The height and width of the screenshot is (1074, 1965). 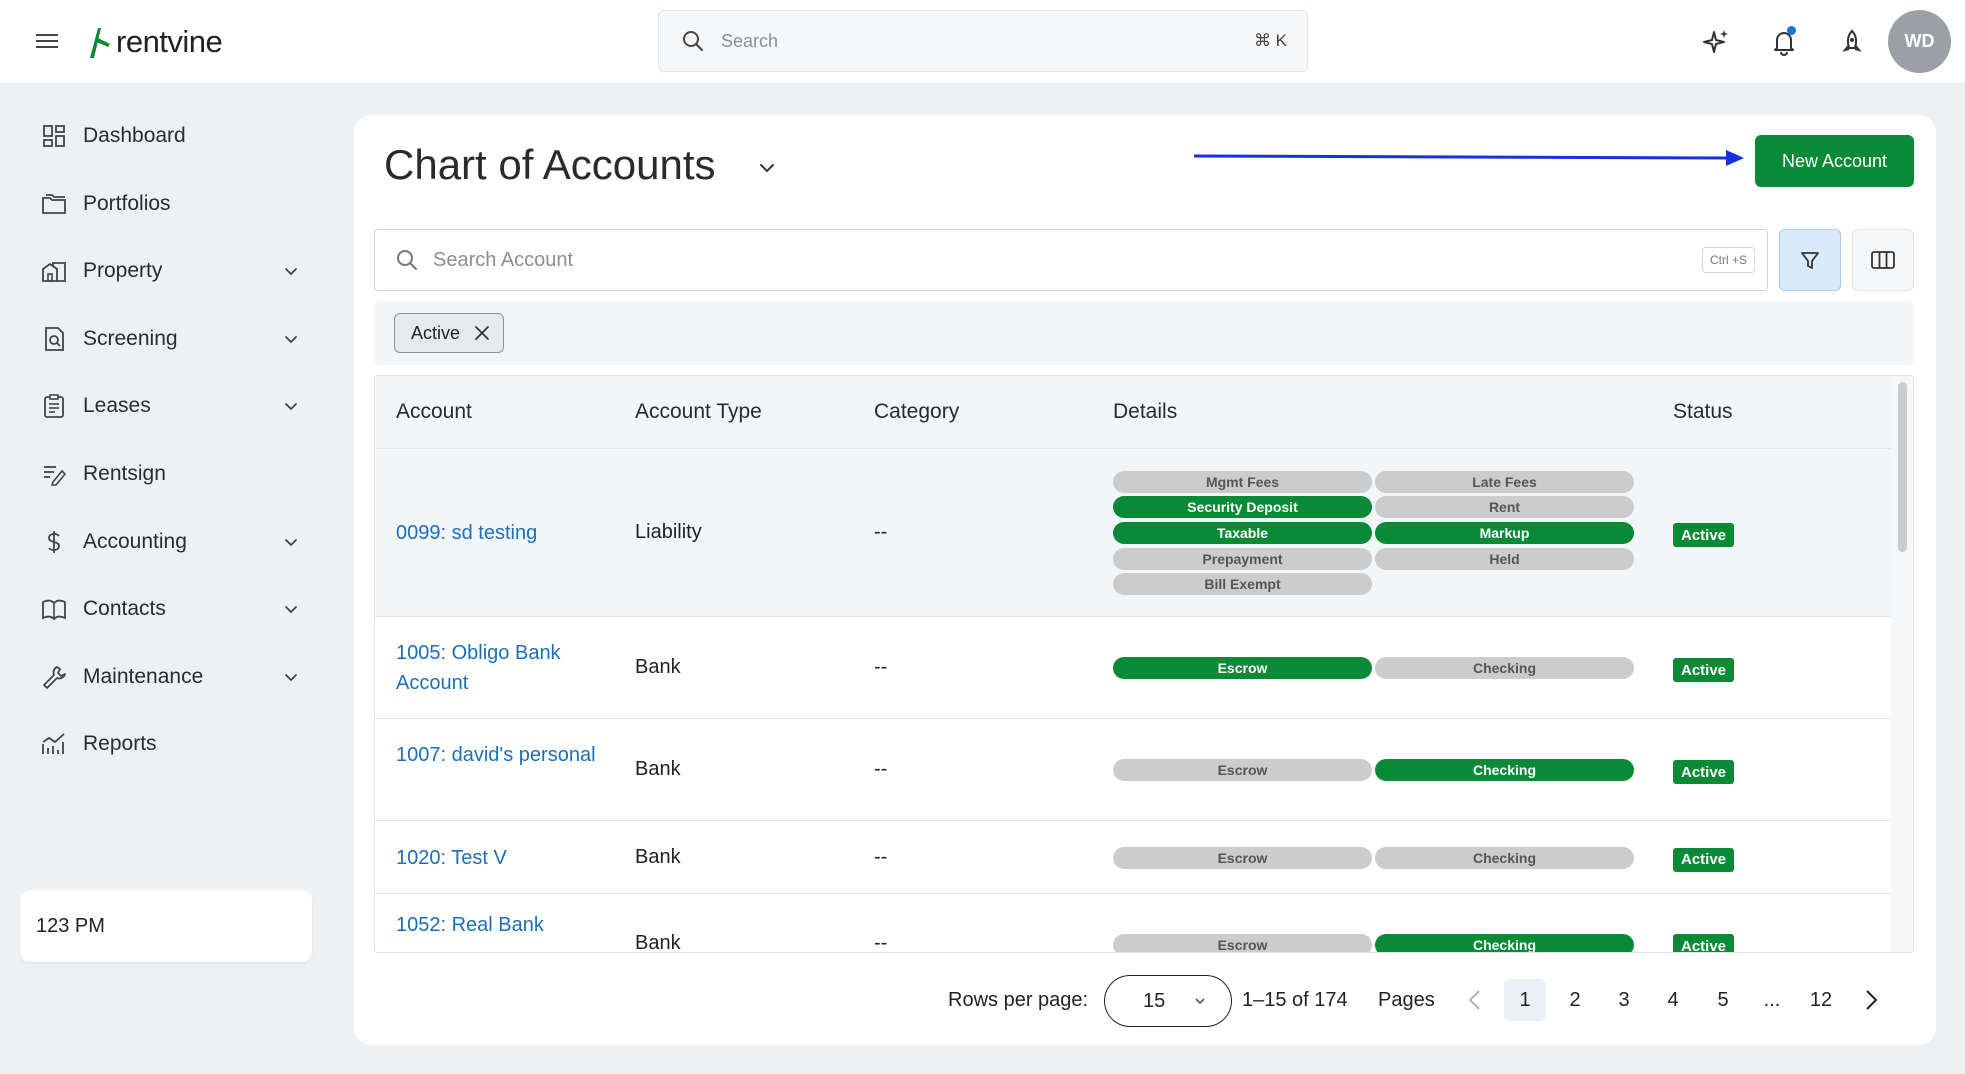 I want to click on ai-sparkle-icon, so click(x=1716, y=42).